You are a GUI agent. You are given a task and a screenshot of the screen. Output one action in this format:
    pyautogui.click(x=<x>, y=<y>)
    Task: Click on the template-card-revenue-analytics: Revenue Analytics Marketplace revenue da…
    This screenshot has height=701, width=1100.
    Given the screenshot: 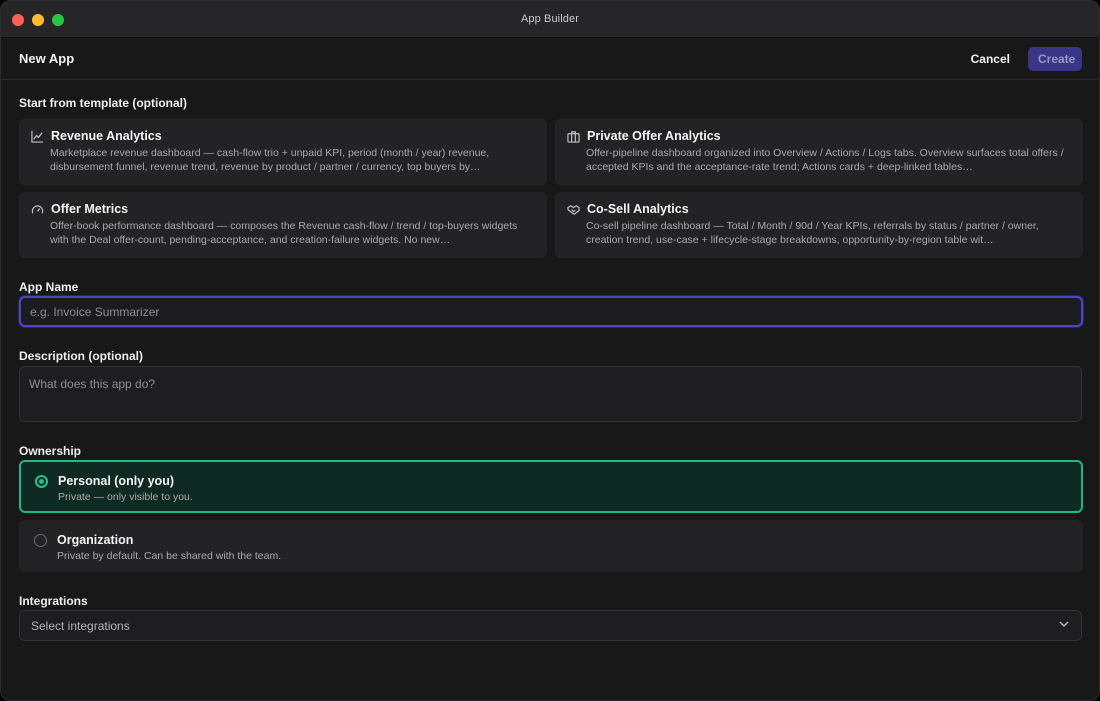 What is the action you would take?
    pyautogui.click(x=283, y=152)
    